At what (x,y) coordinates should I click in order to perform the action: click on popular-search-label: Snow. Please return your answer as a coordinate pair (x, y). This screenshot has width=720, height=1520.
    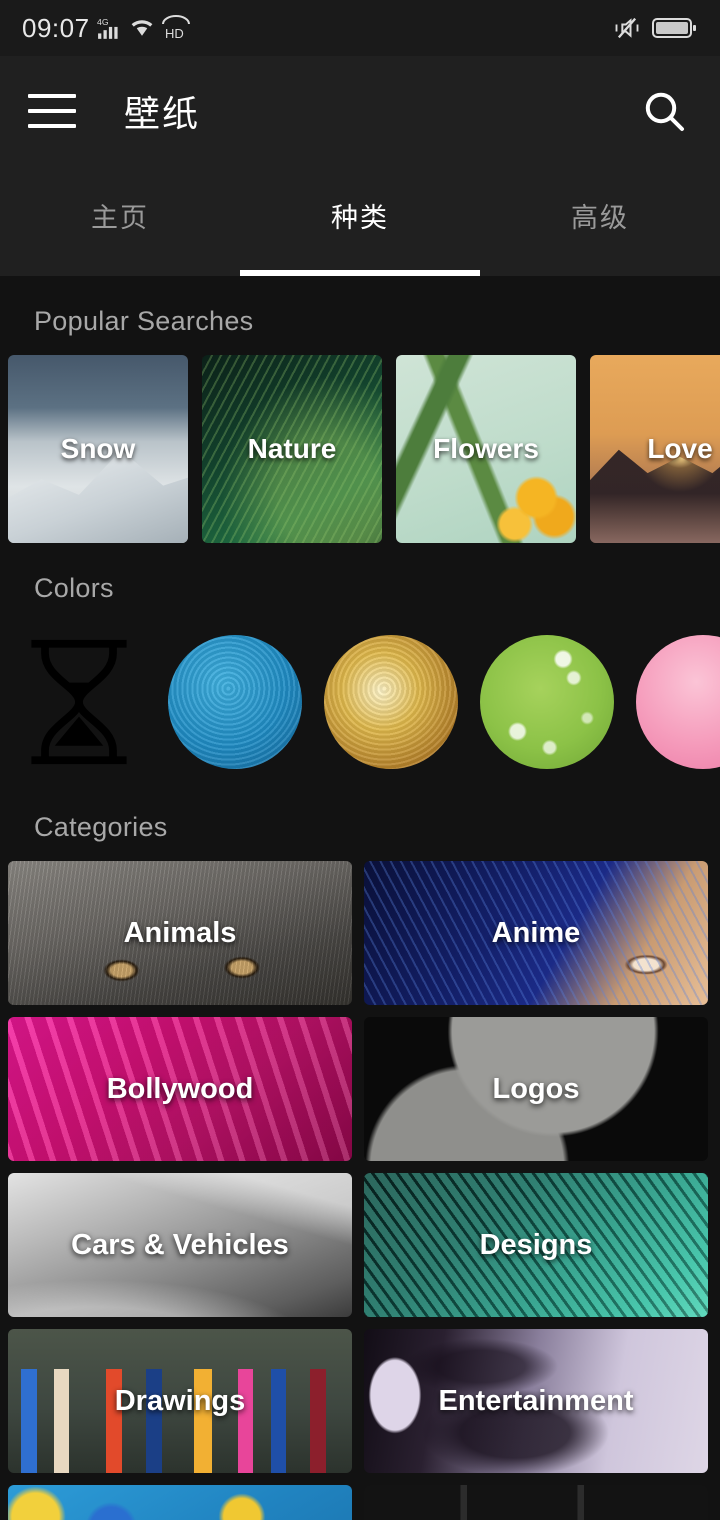
    Looking at the image, I should click on (98, 448).